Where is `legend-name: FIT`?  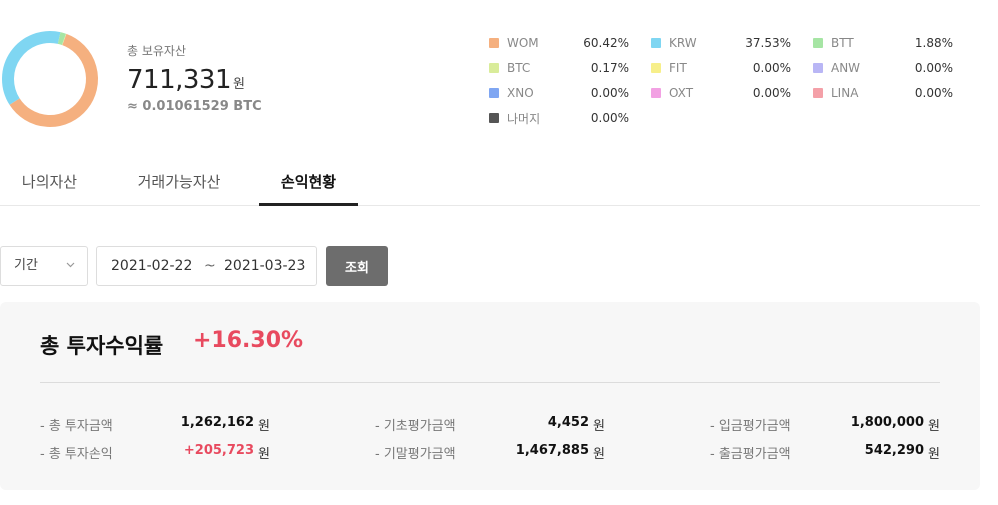
legend-name: FIT is located at coordinates (678, 68).